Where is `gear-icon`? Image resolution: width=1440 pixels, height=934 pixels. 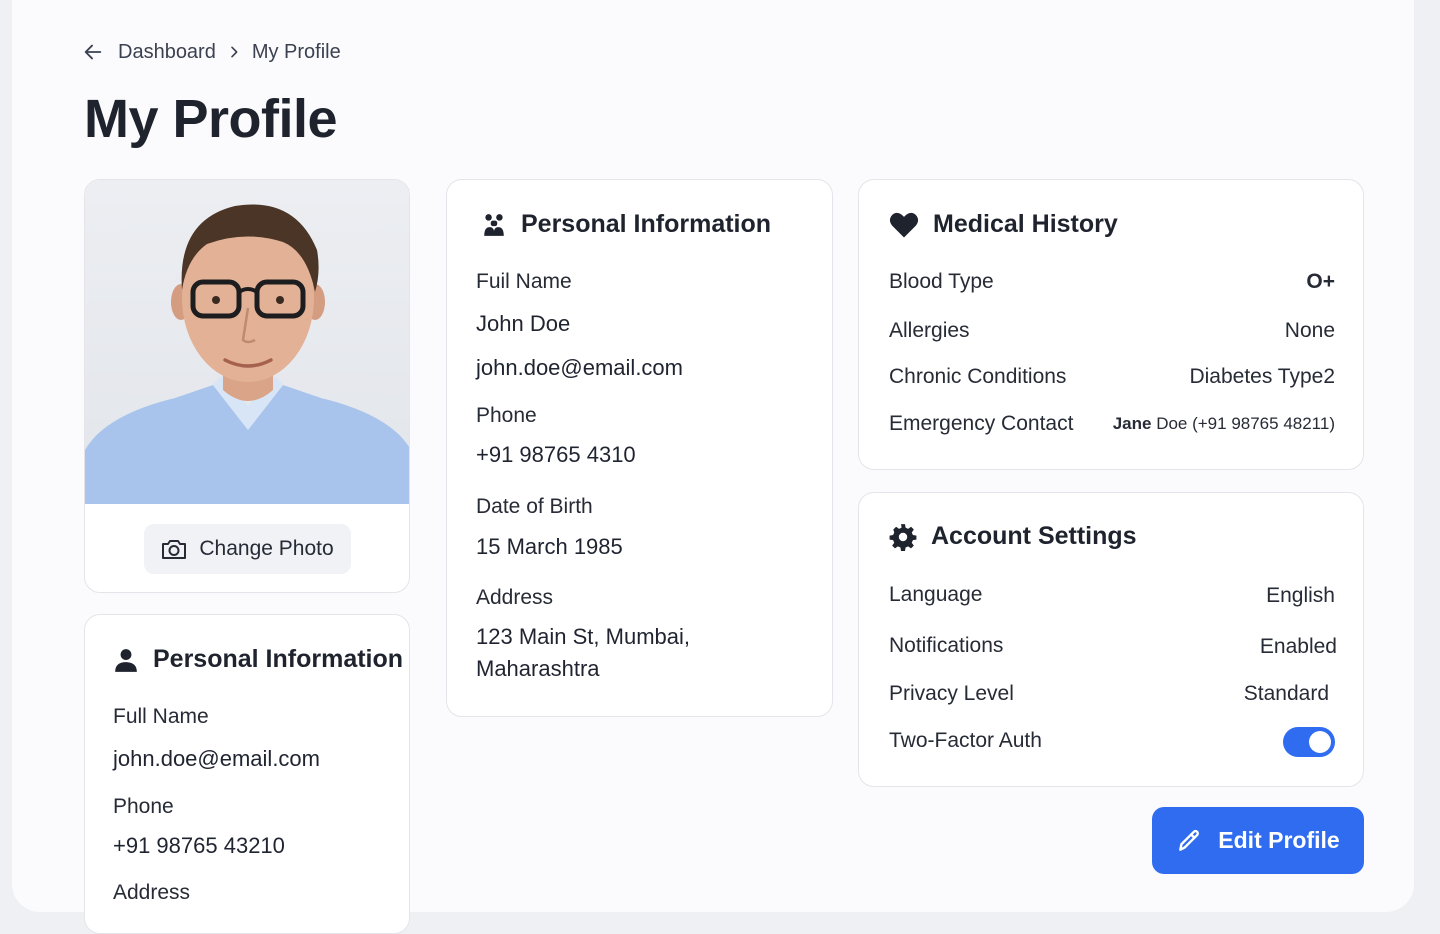
gear-icon is located at coordinates (903, 537).